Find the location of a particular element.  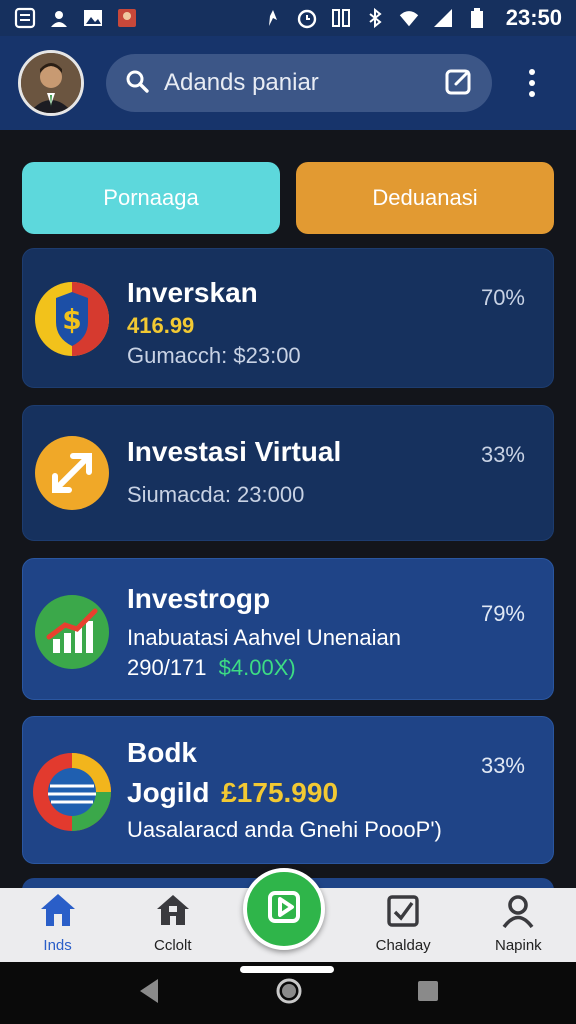

card-title: Inverskan is located at coordinates (192, 292).